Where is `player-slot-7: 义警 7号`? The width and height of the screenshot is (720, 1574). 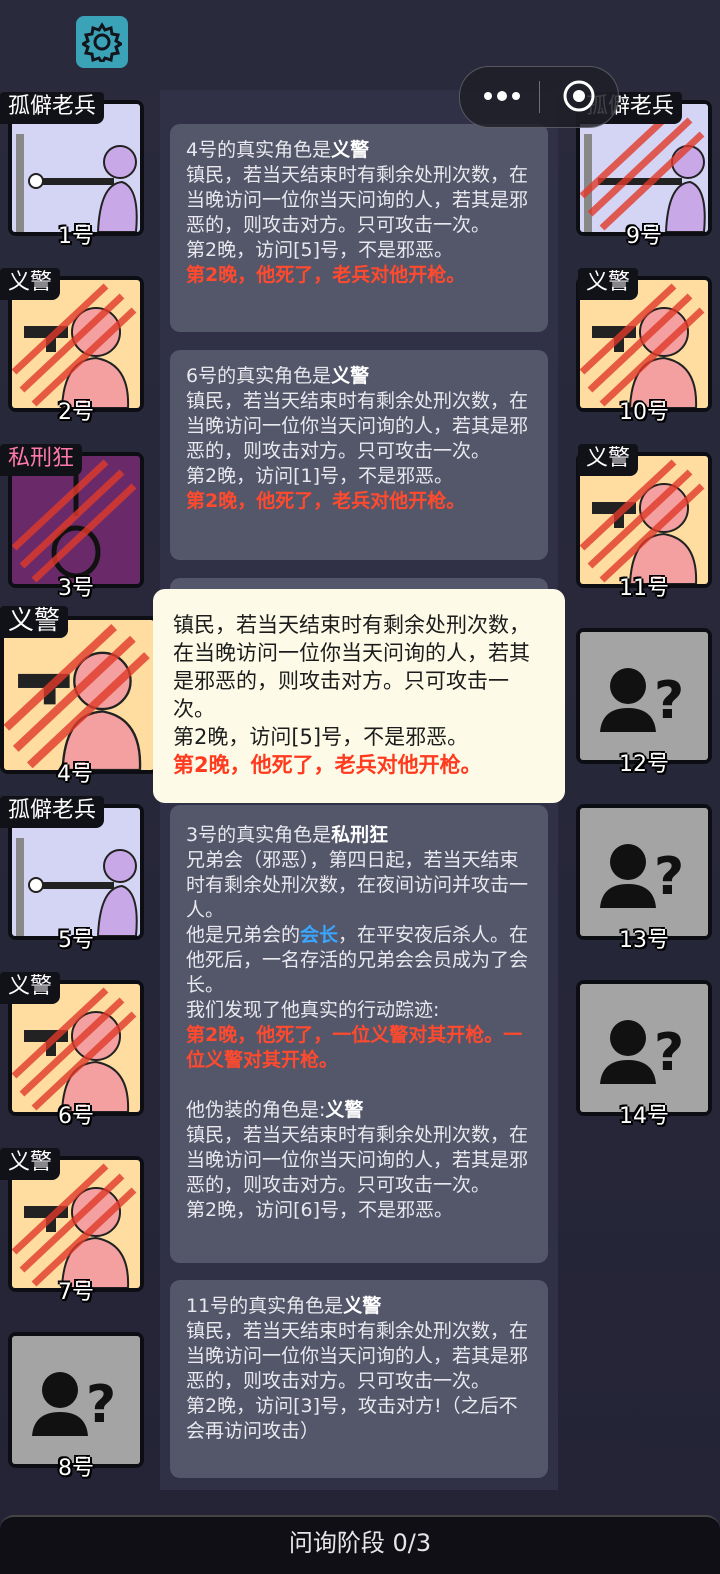 player-slot-7: 义警 7号 is located at coordinates (72, 1226).